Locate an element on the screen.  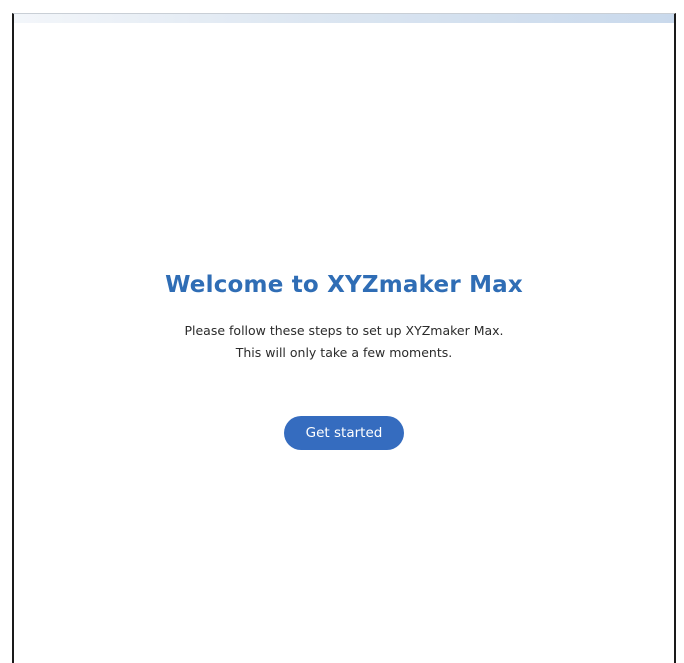
welcome-title: Welcome to XYZmaker Max is located at coordinates (344, 285).